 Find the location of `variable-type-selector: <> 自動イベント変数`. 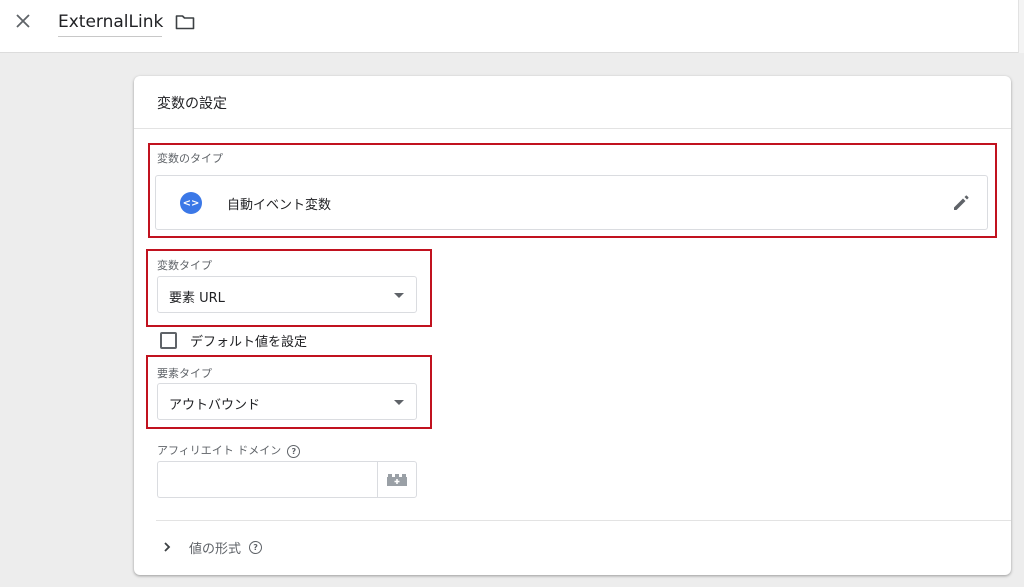

variable-type-selector: <> 自動イベント変数 is located at coordinates (571, 202).